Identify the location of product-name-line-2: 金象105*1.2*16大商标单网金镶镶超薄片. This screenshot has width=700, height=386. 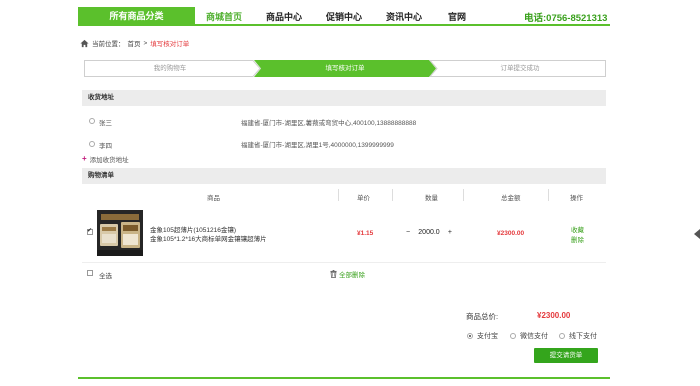
(208, 239).